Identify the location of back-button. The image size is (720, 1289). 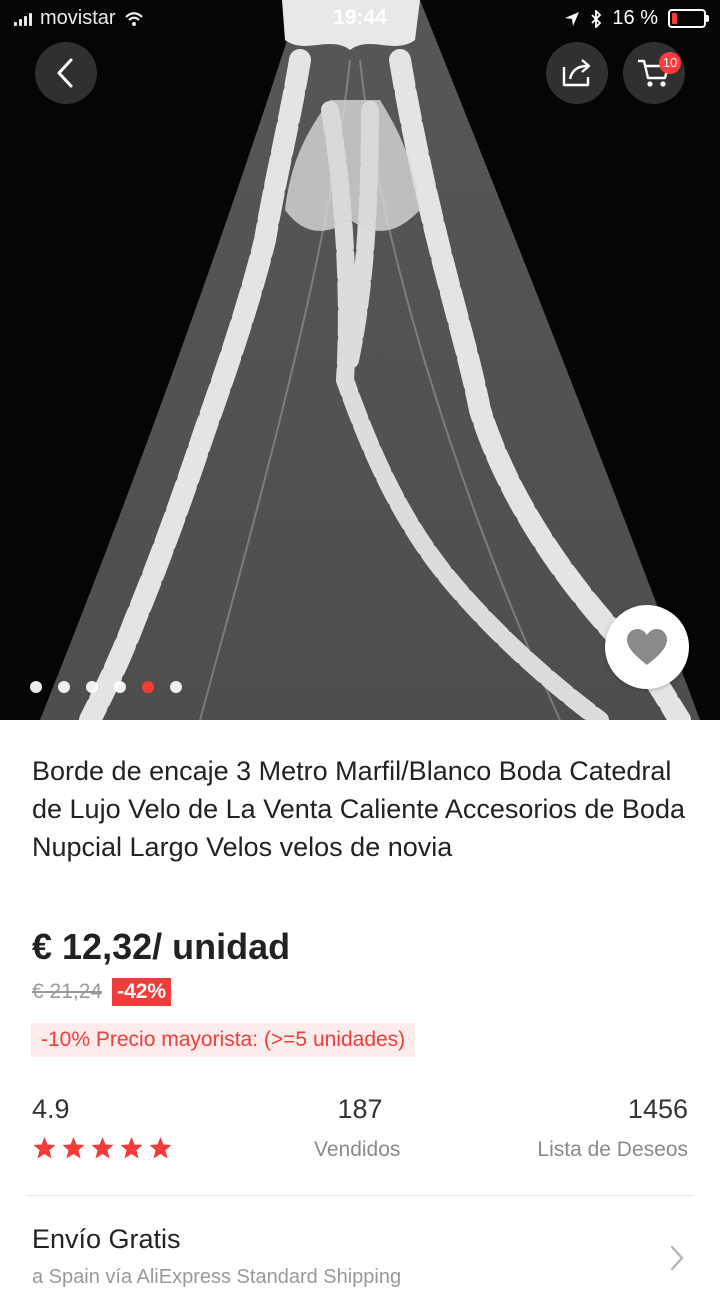
(66, 73).